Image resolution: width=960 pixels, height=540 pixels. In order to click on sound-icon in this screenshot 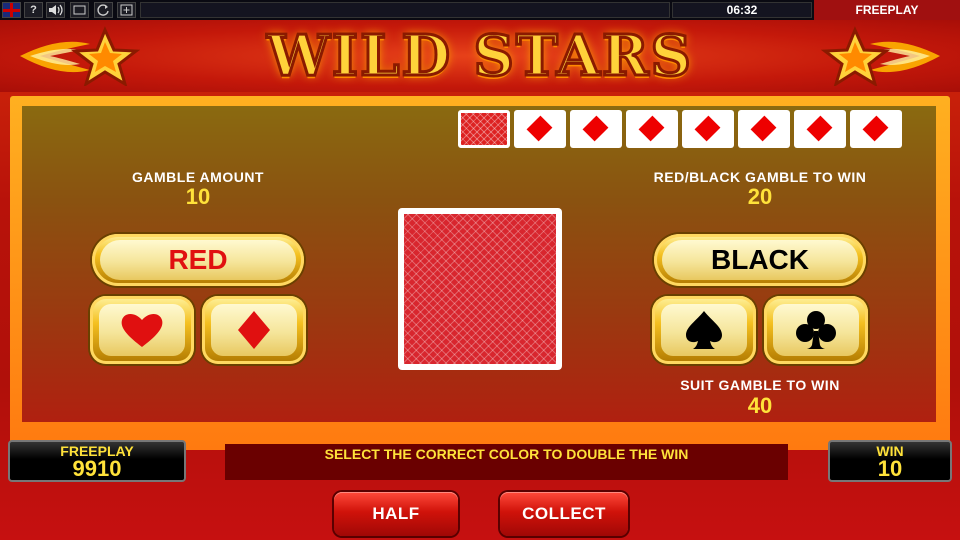, I will do `click(55, 10)`.